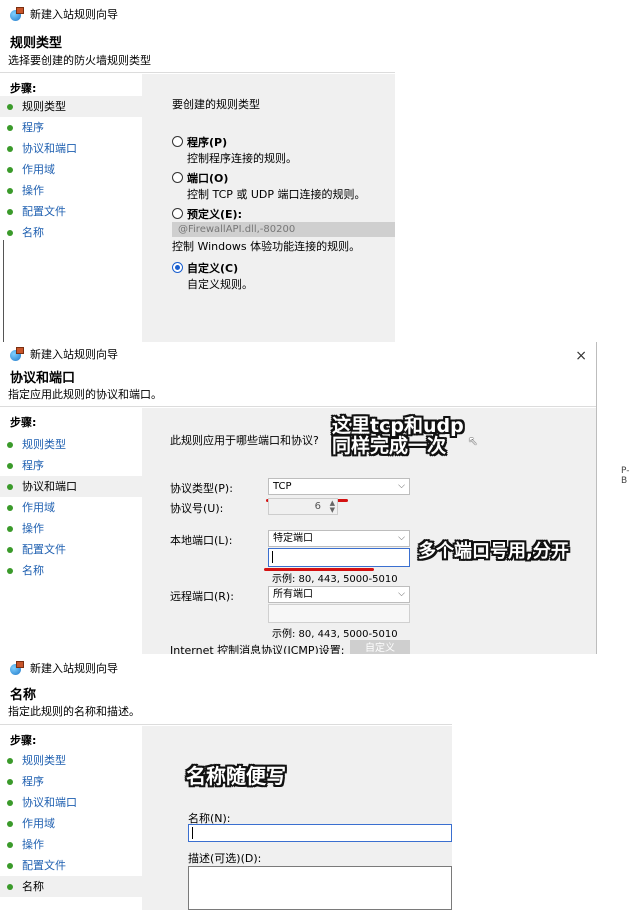 The width and height of the screenshot is (633, 910). I want to click on predefined-desc: 控制 Windows 体验功能连接的规则。, so click(266, 246).